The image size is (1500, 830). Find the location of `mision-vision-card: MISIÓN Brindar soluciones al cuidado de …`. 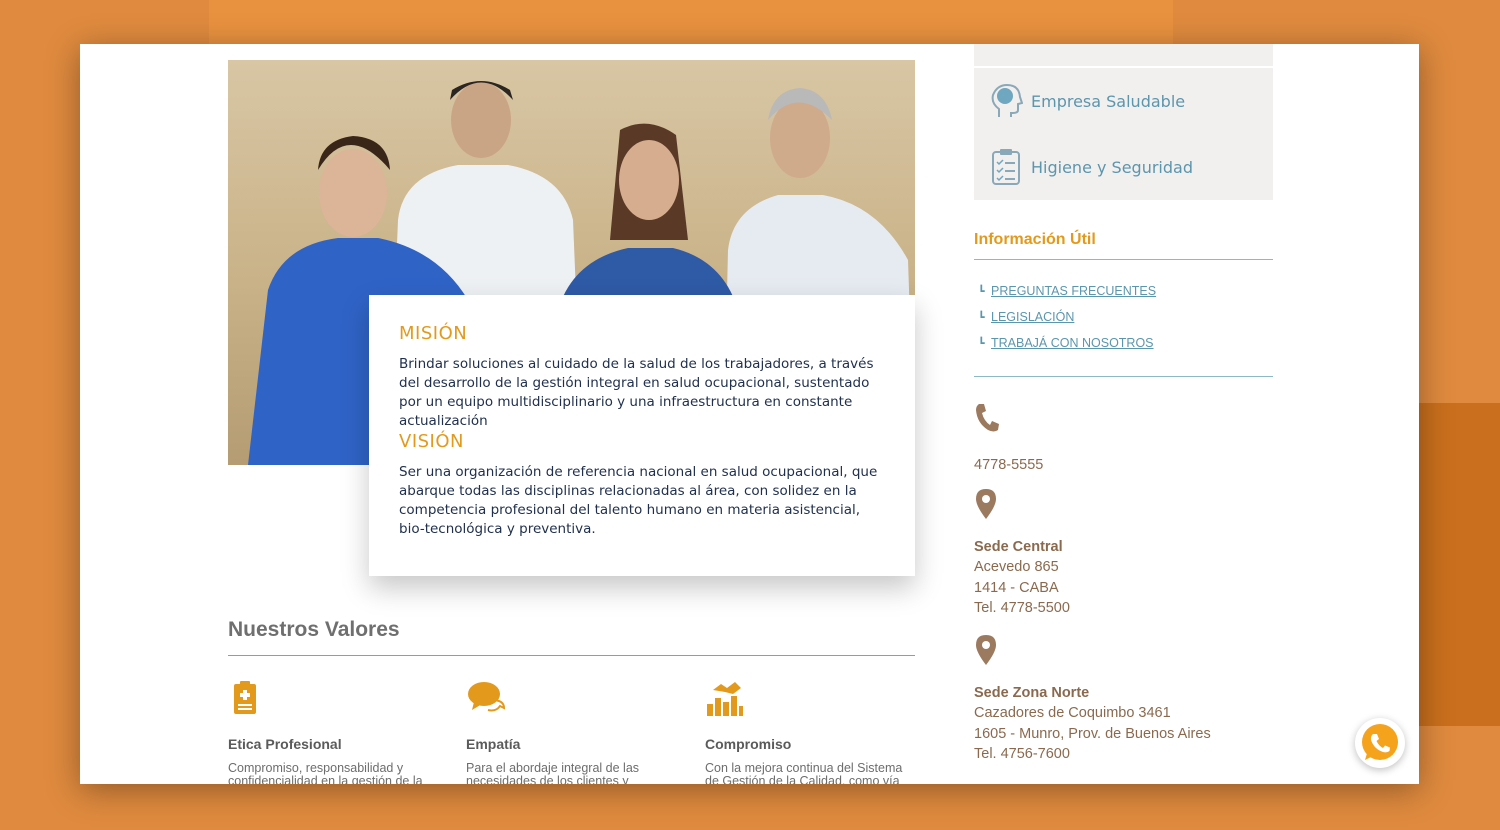

mision-vision-card: MISIÓN Brindar soluciones al cuidado de … is located at coordinates (642, 435).